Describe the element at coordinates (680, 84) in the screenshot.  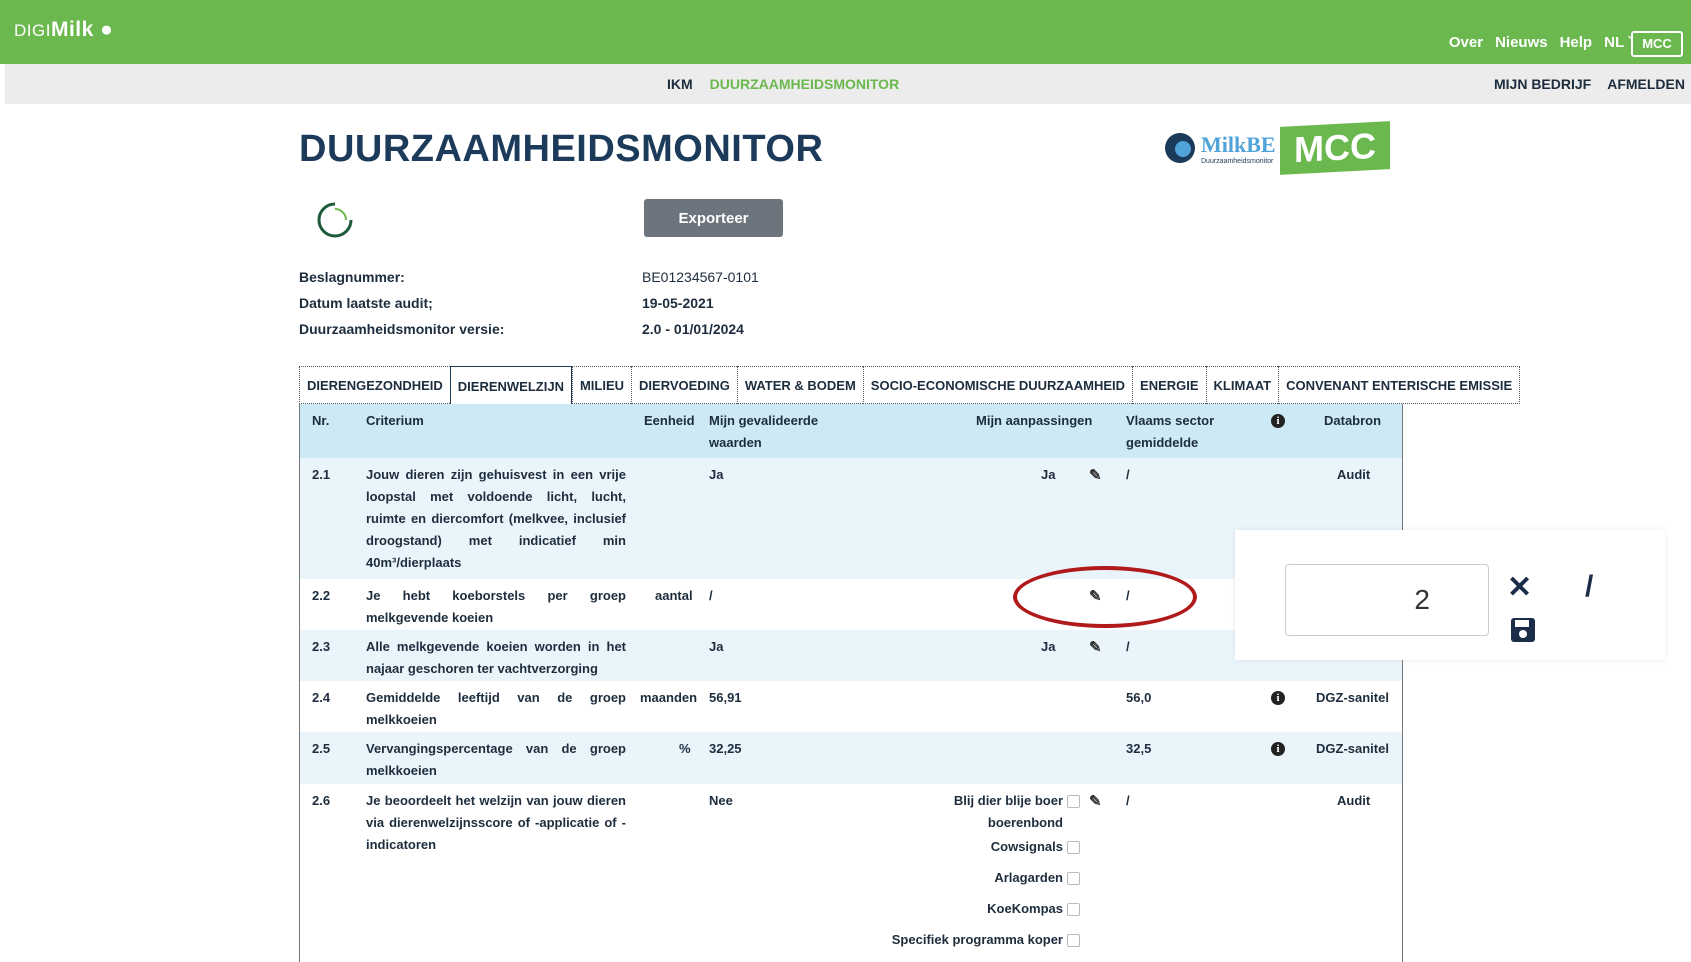
I see `subnav-ikm: IKM` at that location.